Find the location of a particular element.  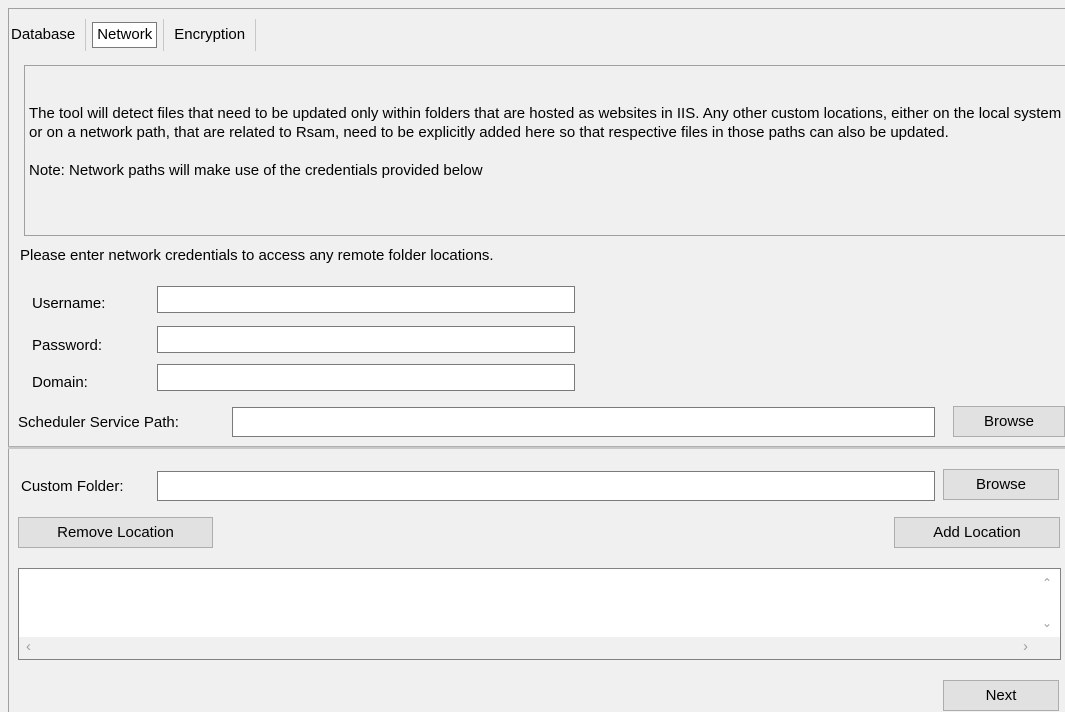

chevron-up-icon: ⌃ is located at coordinates (1047, 583).